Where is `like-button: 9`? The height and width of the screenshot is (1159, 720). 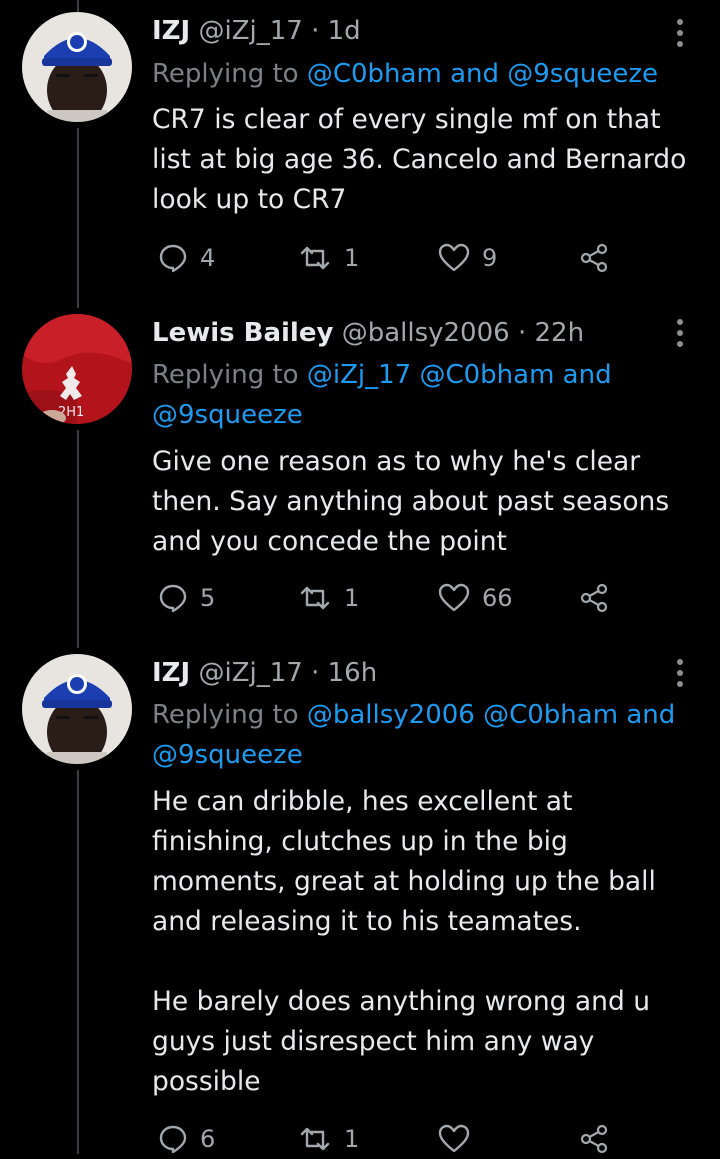
like-button: 9 is located at coordinates (467, 258).